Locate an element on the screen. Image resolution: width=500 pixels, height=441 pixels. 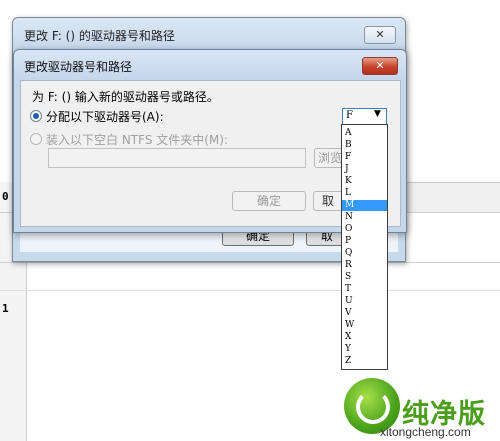
drive-letter-option: O is located at coordinates (364, 229).